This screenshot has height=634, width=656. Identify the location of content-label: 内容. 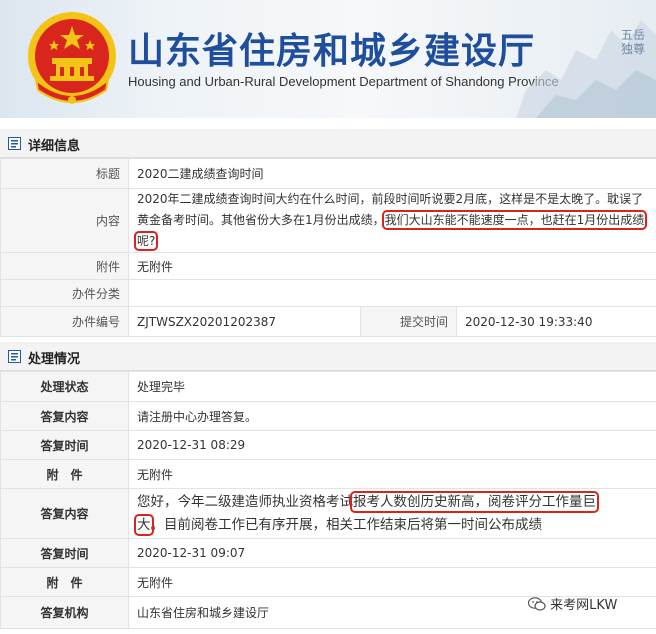
(64, 220).